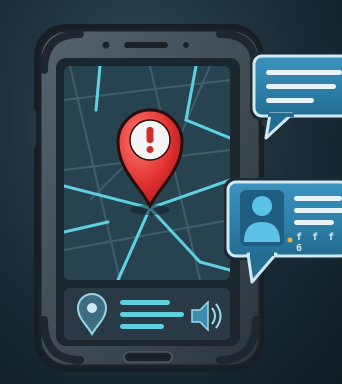 This screenshot has width=342, height=384. Describe the element at coordinates (148, 357) in the screenshot. I see `home-button` at that location.